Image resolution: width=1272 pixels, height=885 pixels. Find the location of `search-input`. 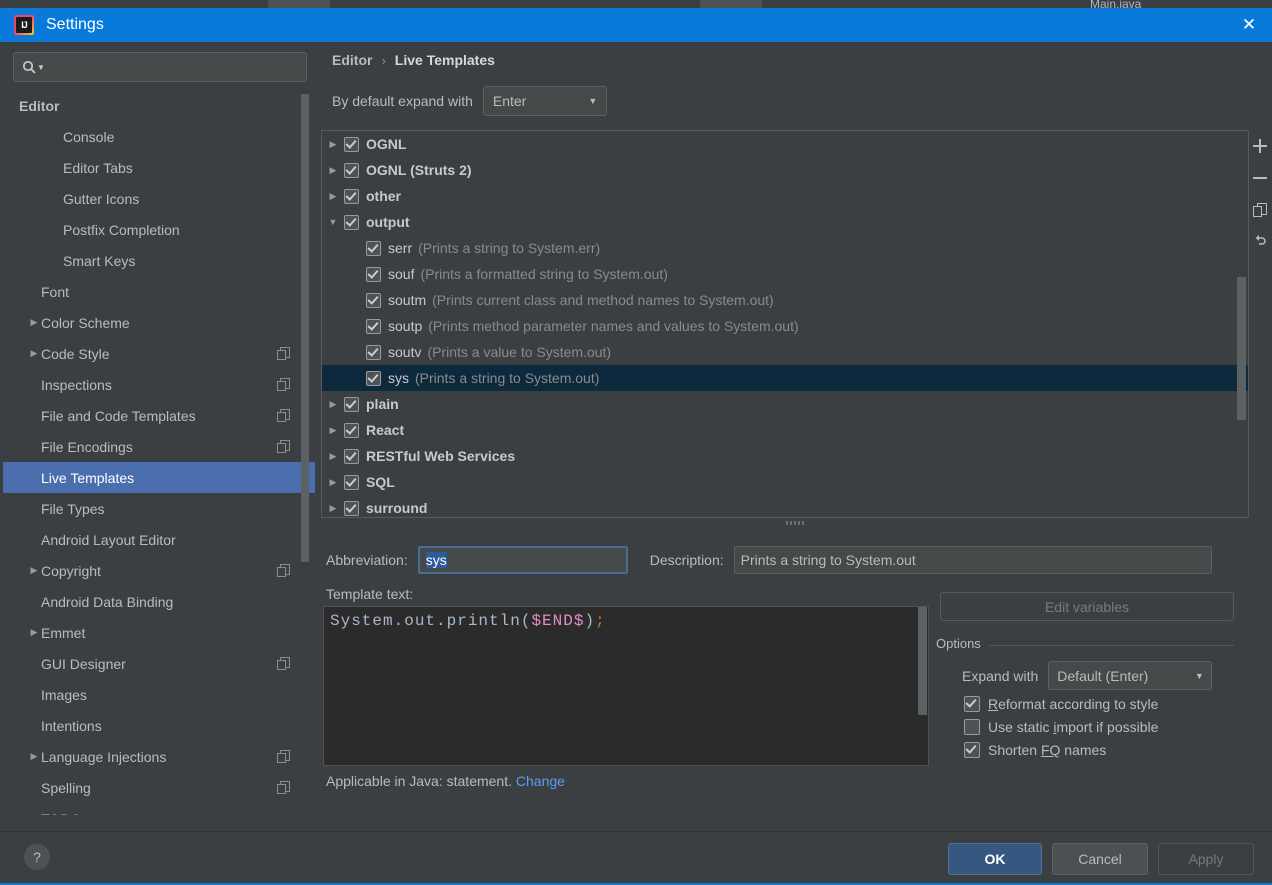

search-input is located at coordinates (175, 67).